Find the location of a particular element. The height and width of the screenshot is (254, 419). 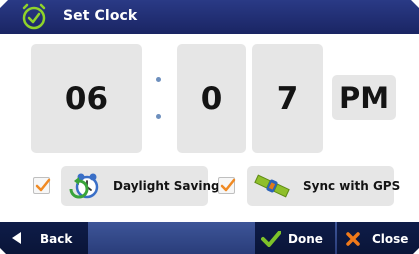

daylight-saving-button: Daylight Saving is located at coordinates (140, 186).